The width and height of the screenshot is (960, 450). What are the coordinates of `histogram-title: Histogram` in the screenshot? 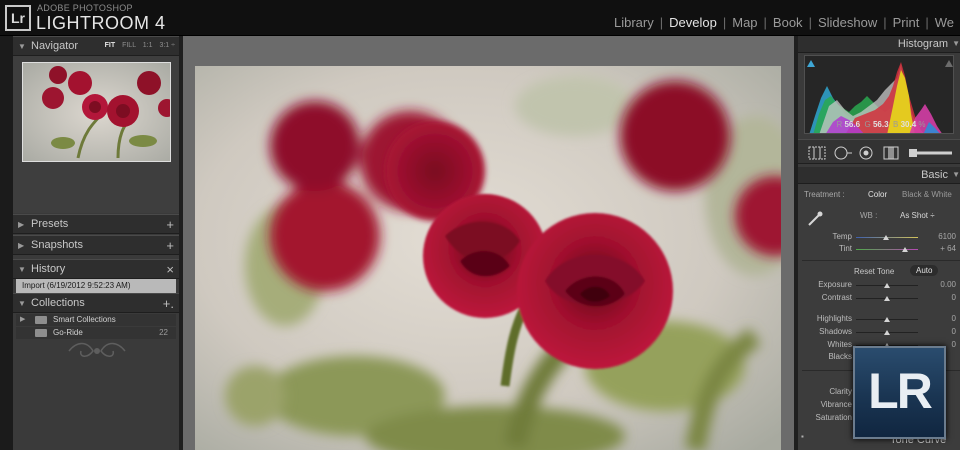 It's located at (922, 44).